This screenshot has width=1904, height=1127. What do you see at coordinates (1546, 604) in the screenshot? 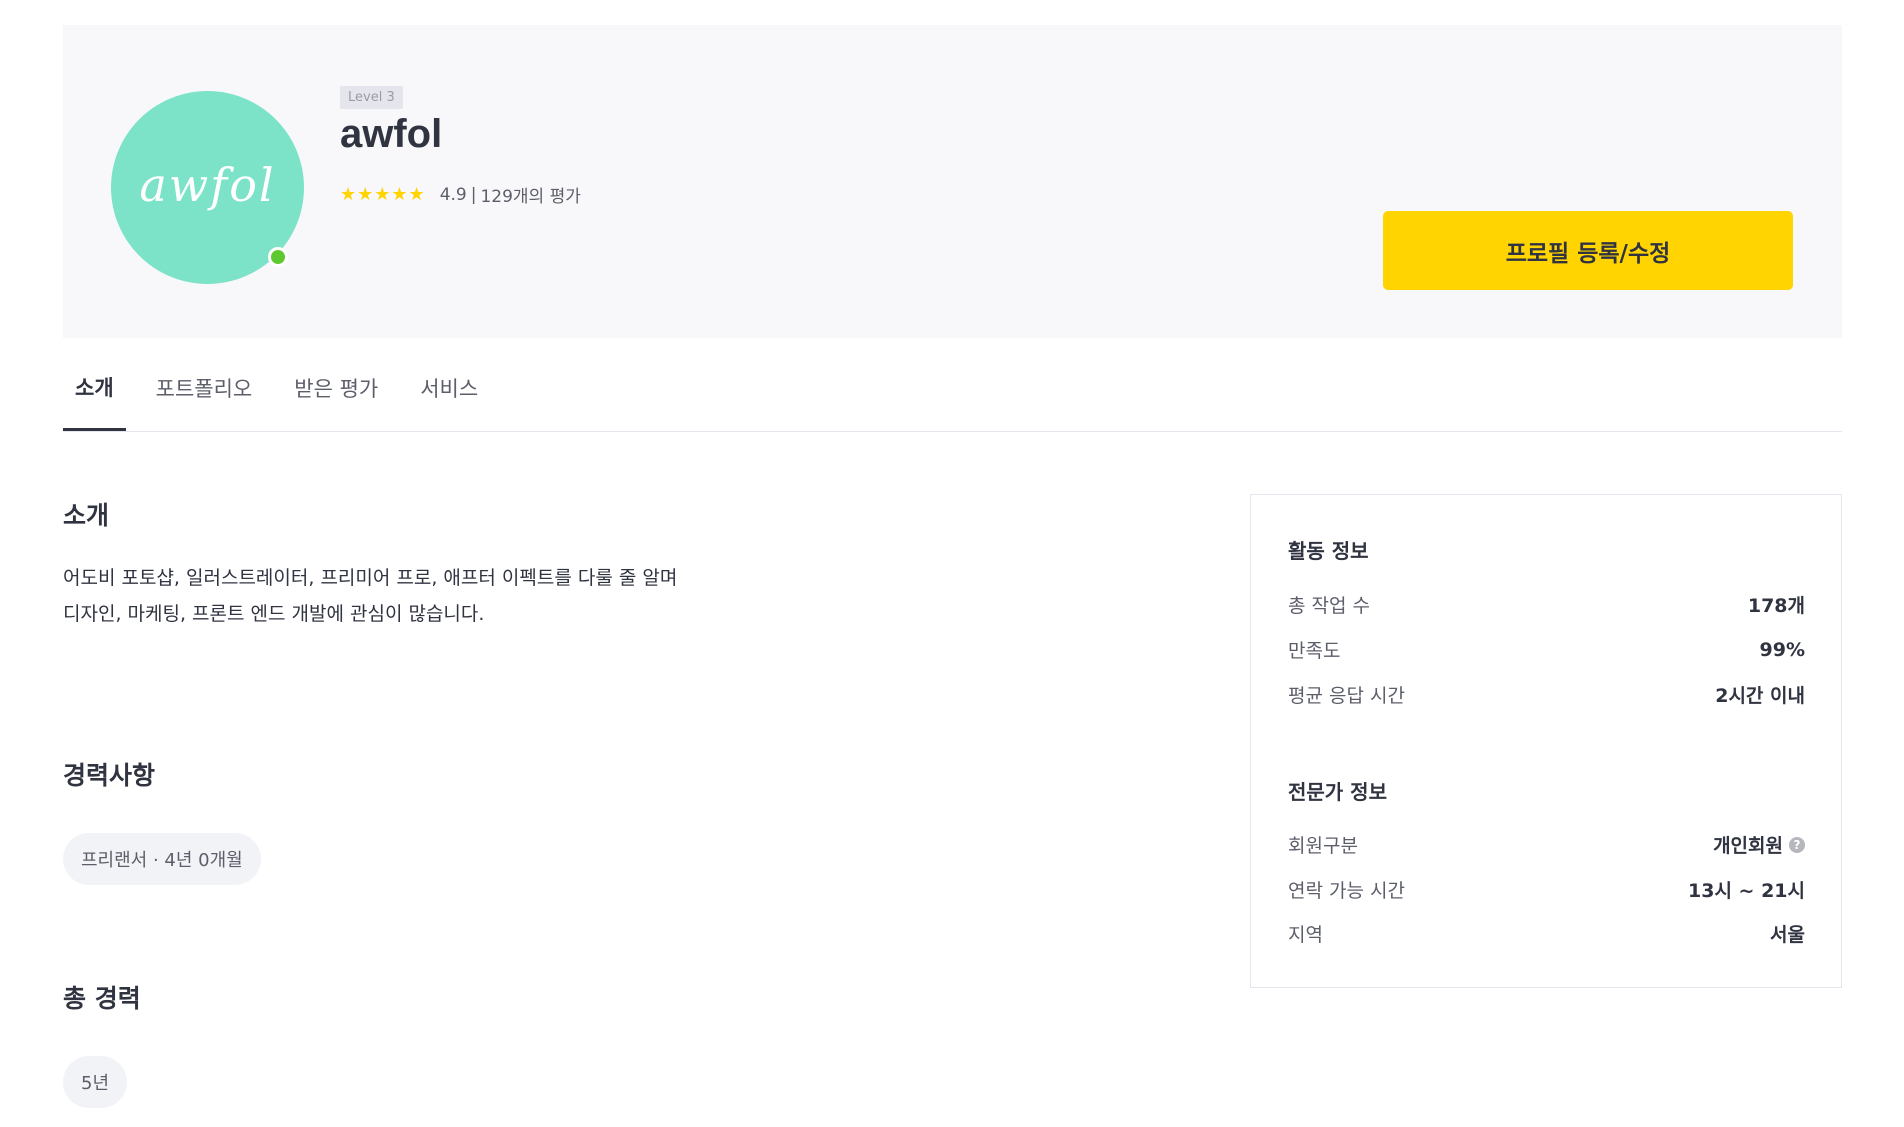
I see `info-row-total-jobs: 총 작업 수 178개` at bounding box center [1546, 604].